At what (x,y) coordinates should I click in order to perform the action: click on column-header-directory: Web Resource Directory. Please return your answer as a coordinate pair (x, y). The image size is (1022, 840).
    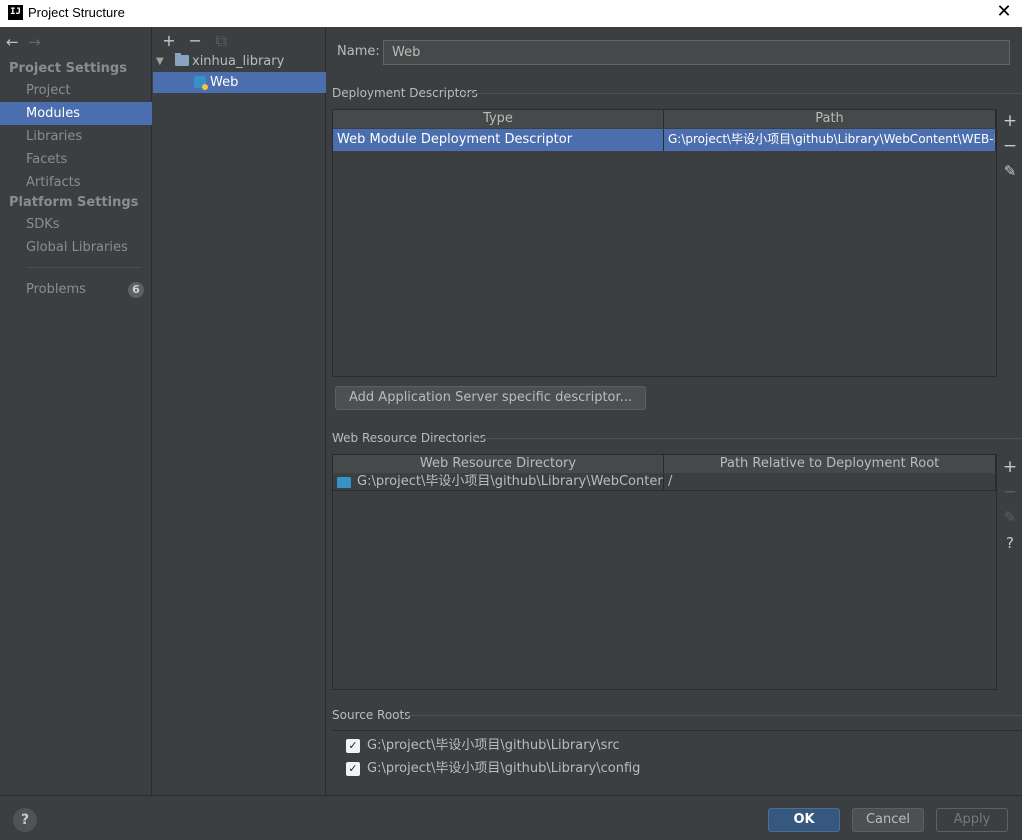
    Looking at the image, I should click on (498, 464).